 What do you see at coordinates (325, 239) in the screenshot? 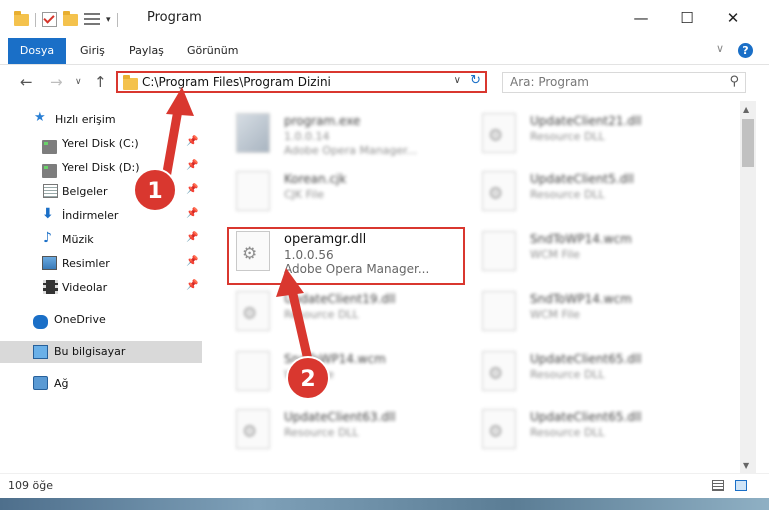
I see `file-name: operamgr.dll` at bounding box center [325, 239].